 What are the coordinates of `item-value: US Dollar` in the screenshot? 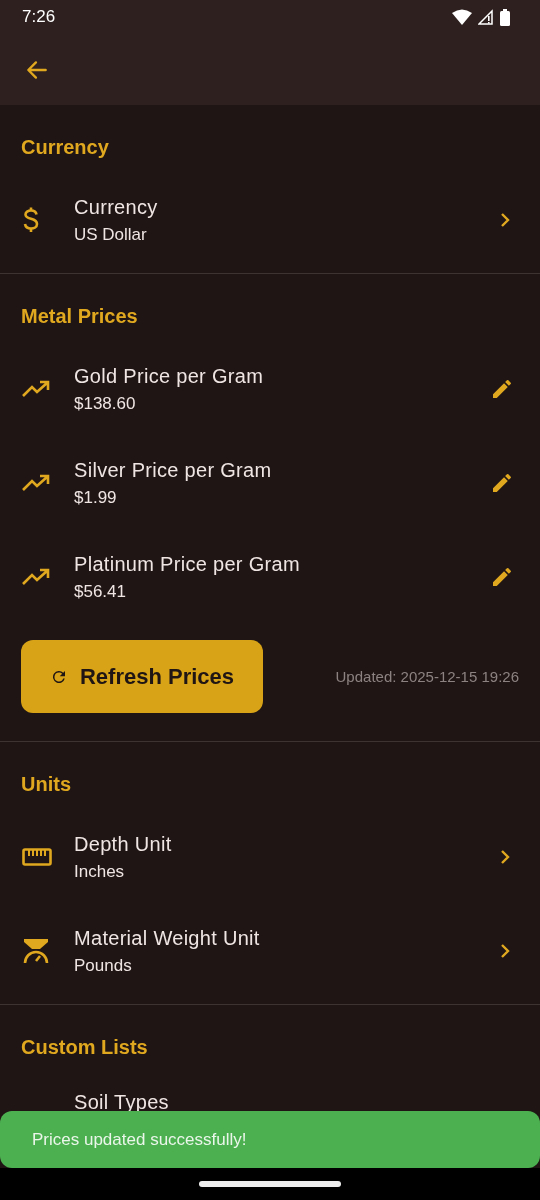 It's located at (111, 234).